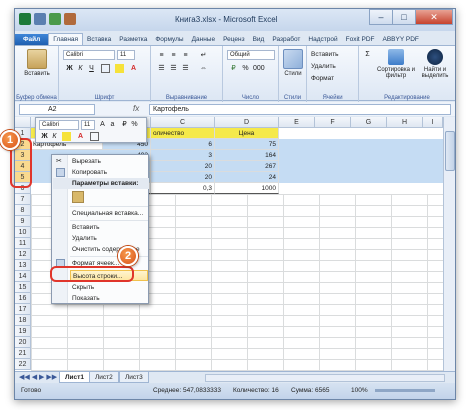 The image size is (474, 410). Describe the element at coordinates (183, 122) in the screenshot. I see `column-header-c: C` at that location.